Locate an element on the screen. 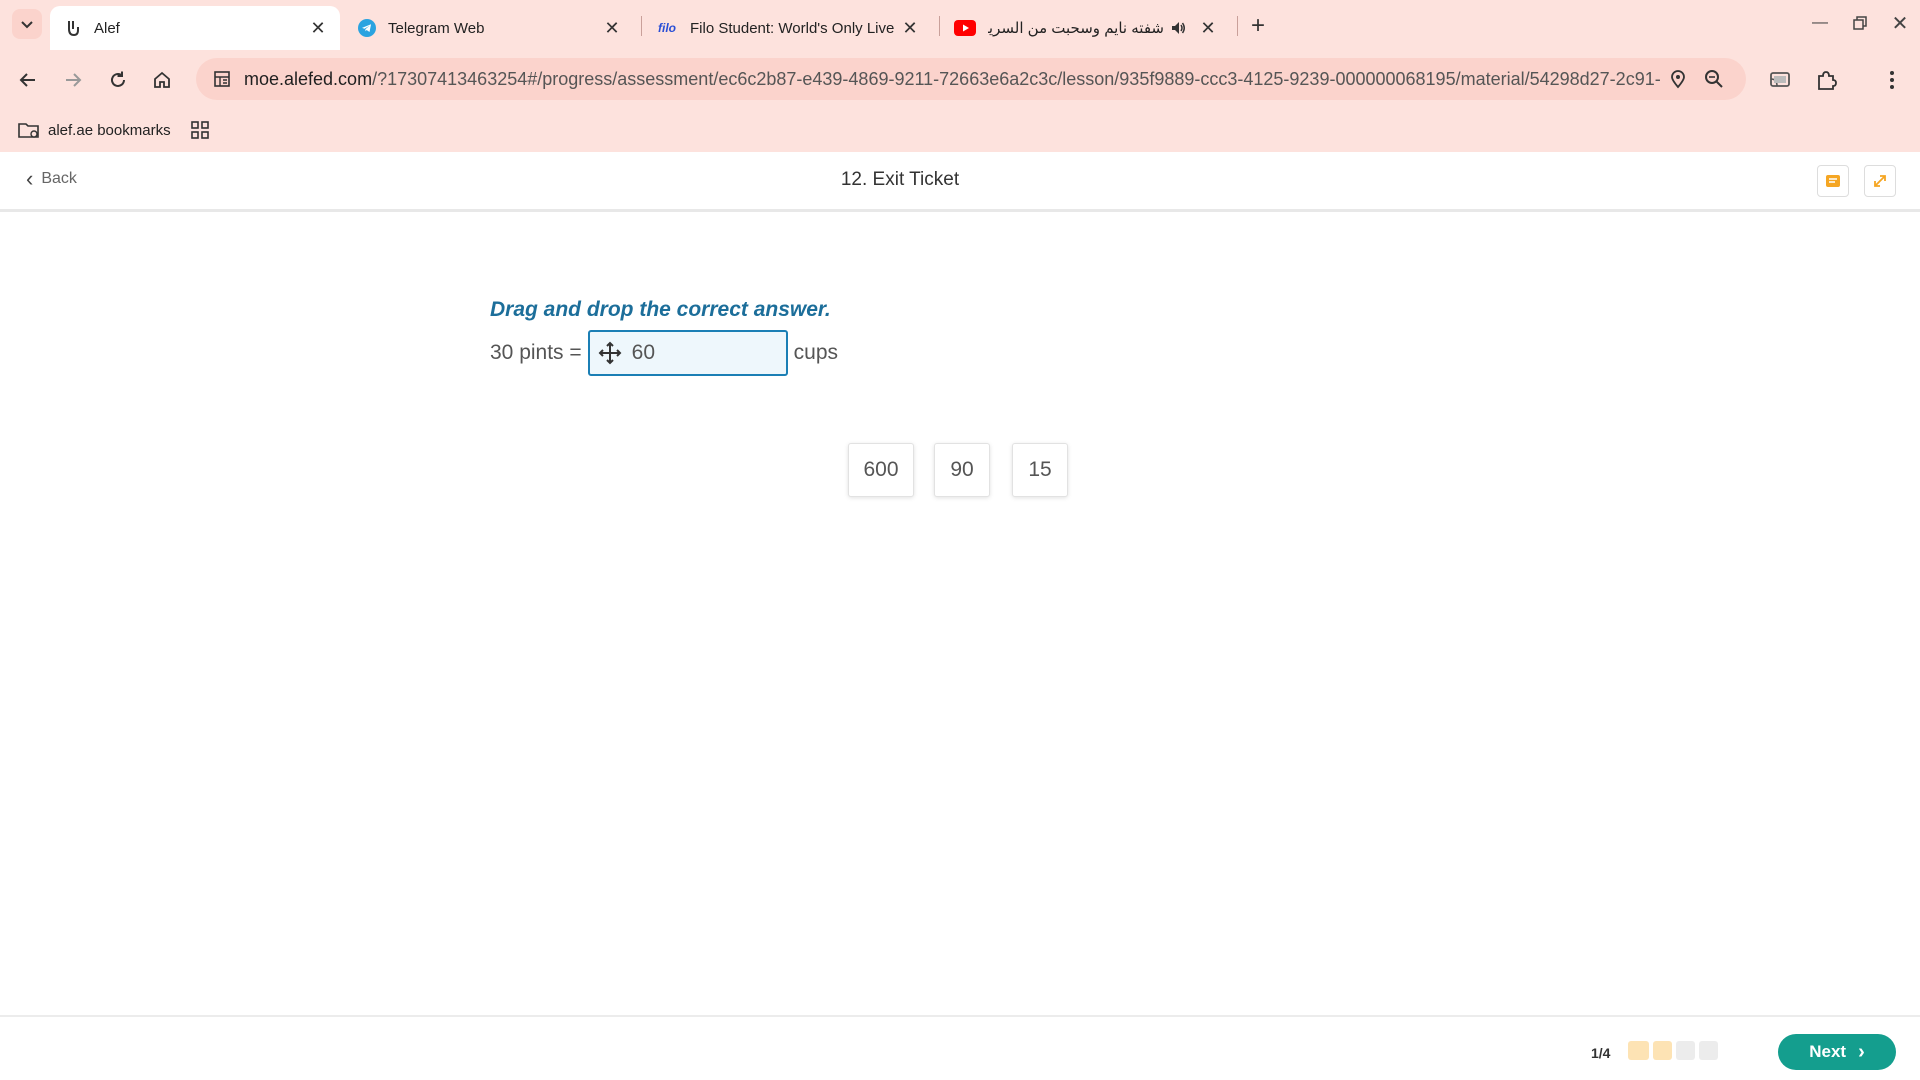  location-icon is located at coordinates (1678, 79).